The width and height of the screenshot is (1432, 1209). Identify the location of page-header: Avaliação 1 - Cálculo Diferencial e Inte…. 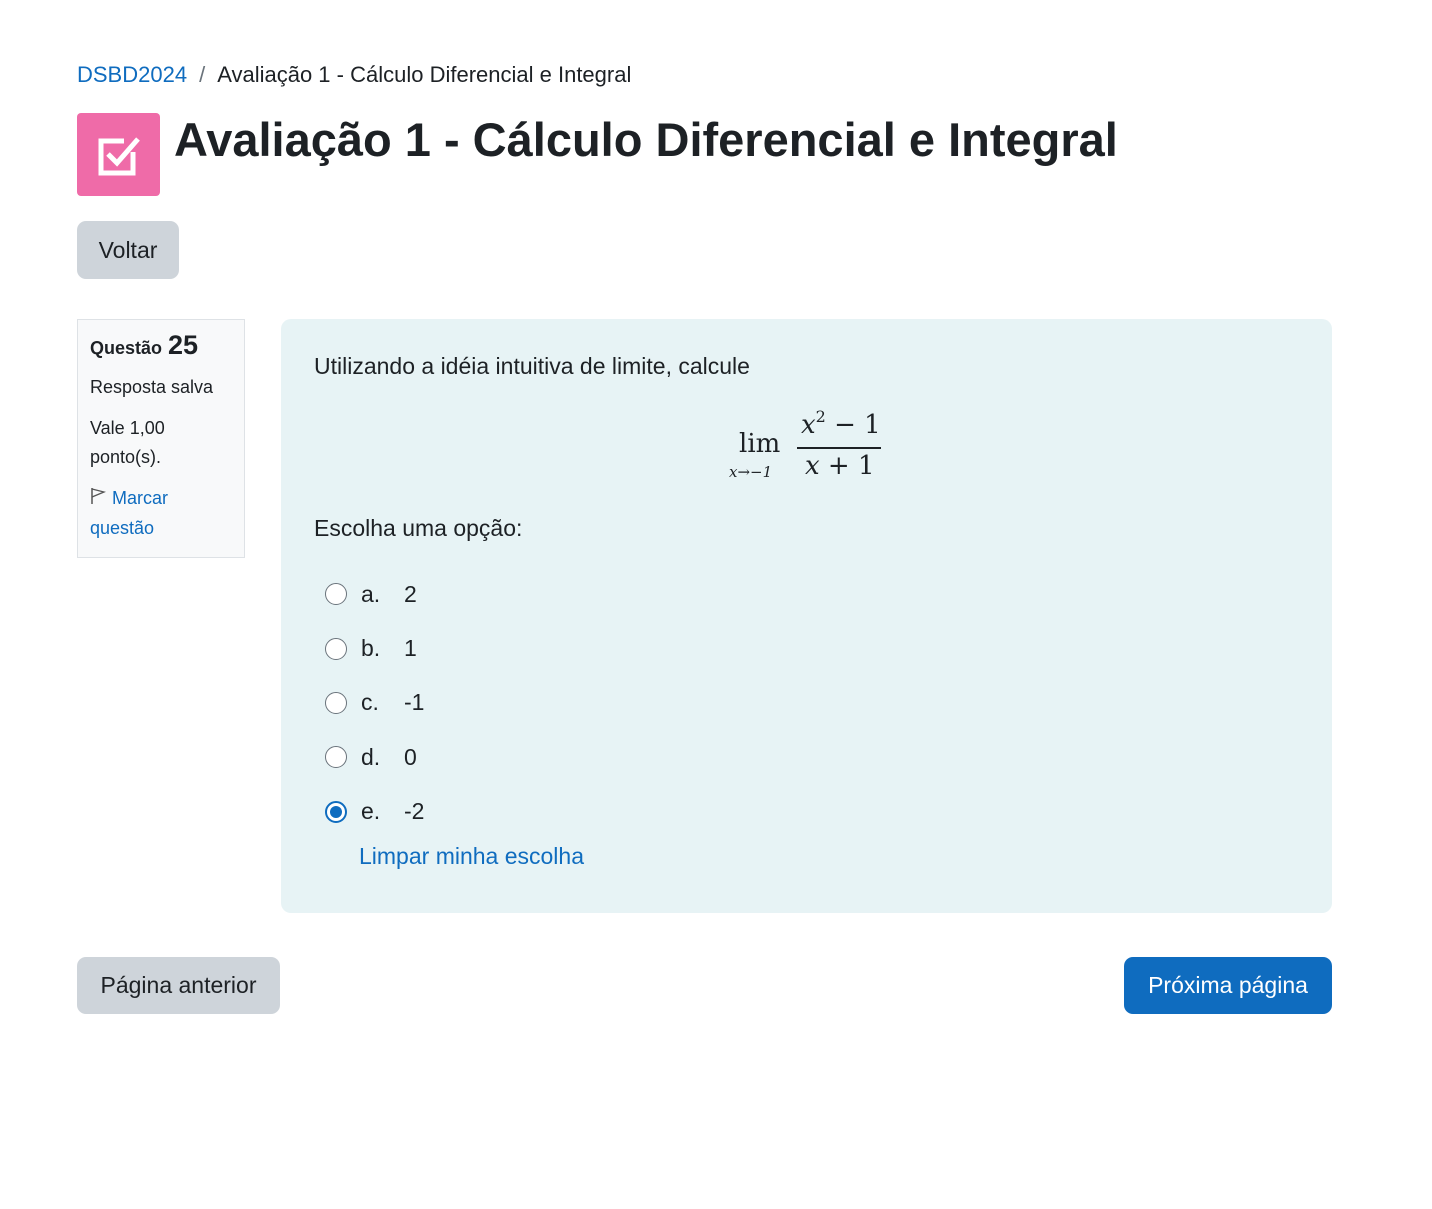
(597, 154).